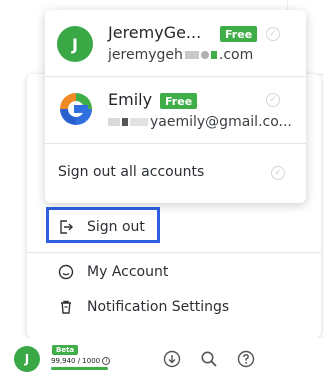  Describe the element at coordinates (130, 99) in the screenshot. I see `account-name: Emily` at that location.